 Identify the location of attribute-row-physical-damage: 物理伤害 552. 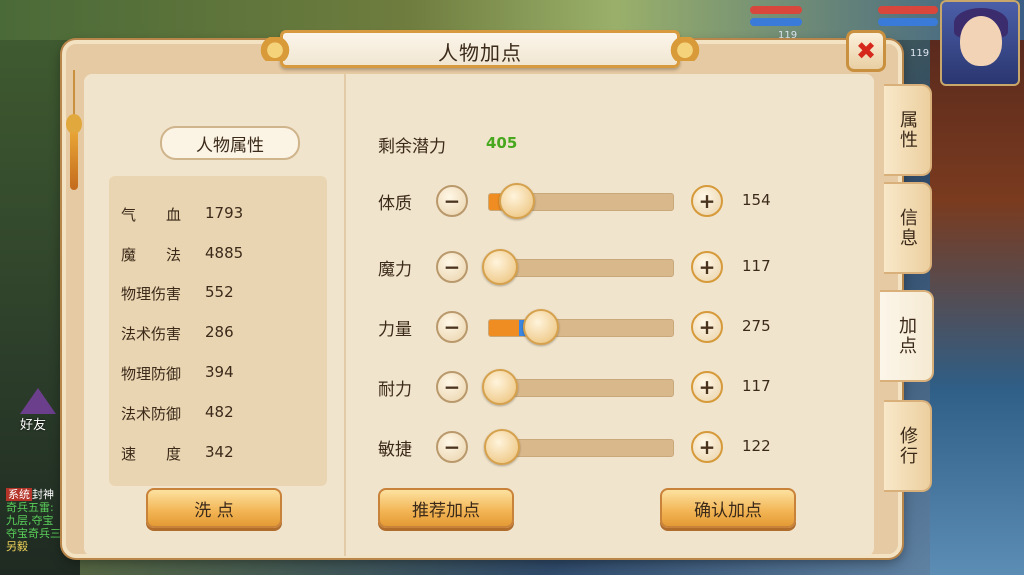
(203, 294).